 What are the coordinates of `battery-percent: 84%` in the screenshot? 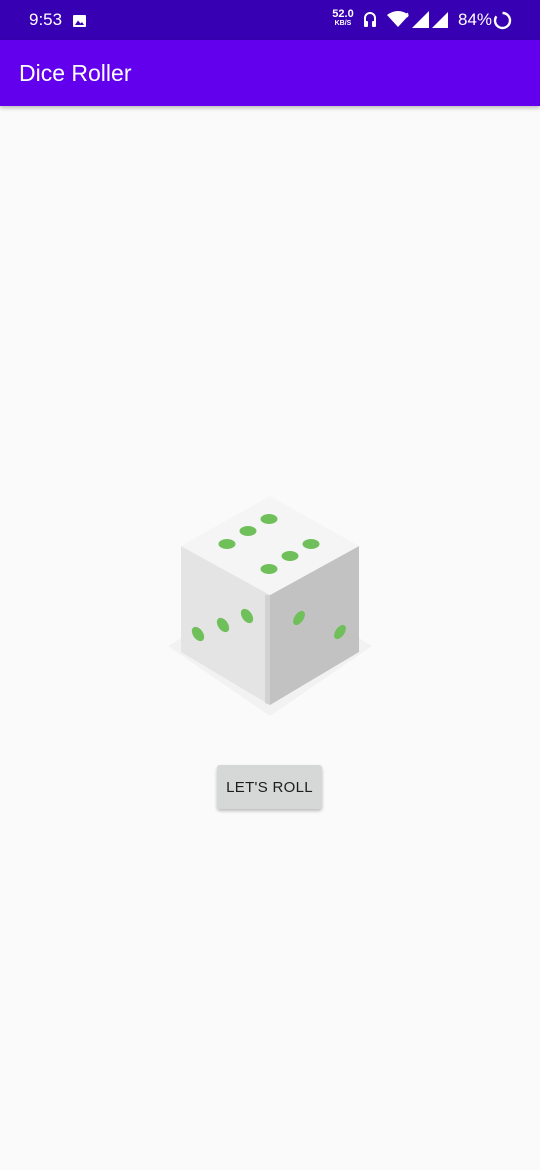 It's located at (475, 19).